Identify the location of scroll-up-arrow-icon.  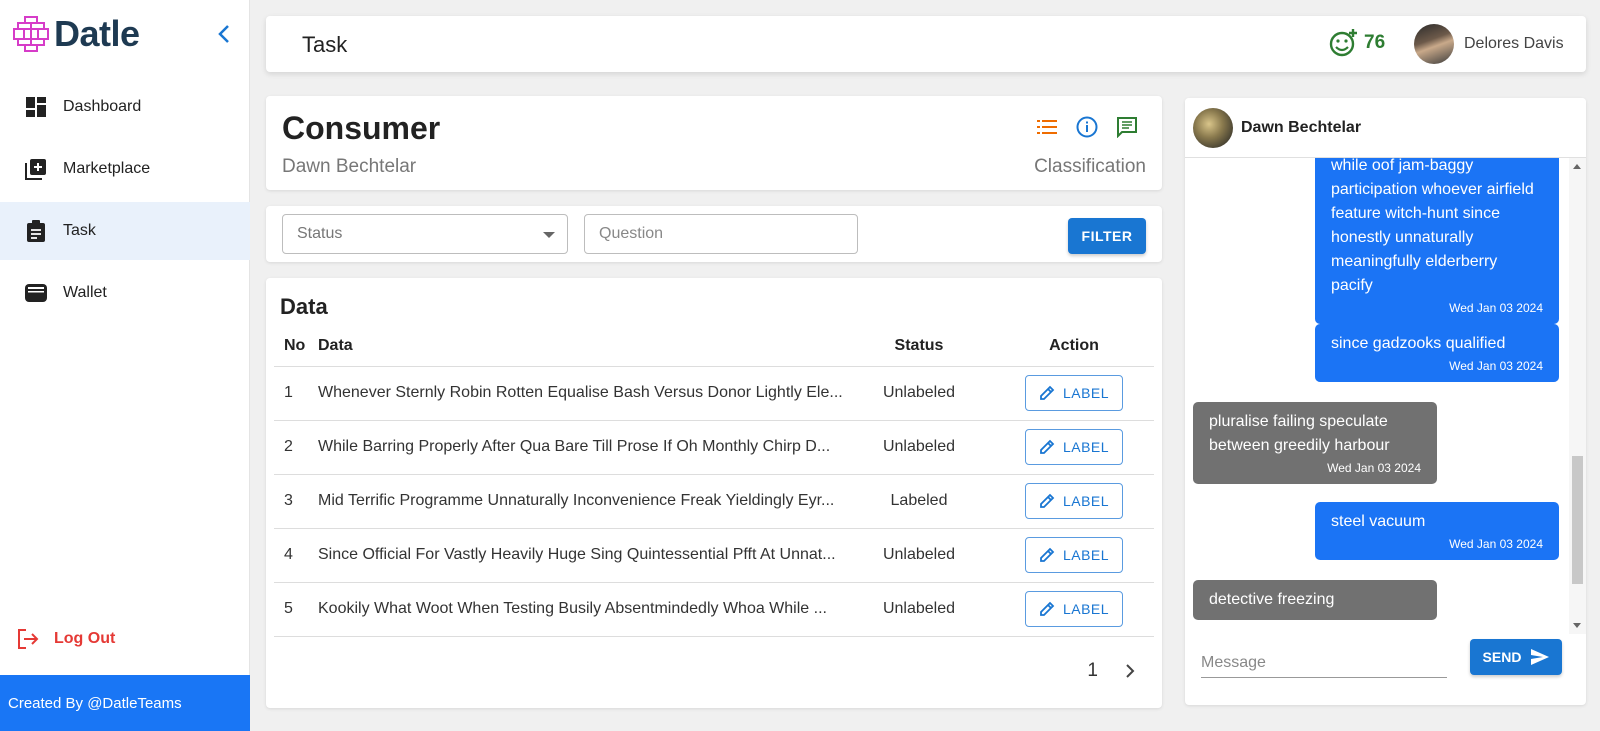
(1577, 166).